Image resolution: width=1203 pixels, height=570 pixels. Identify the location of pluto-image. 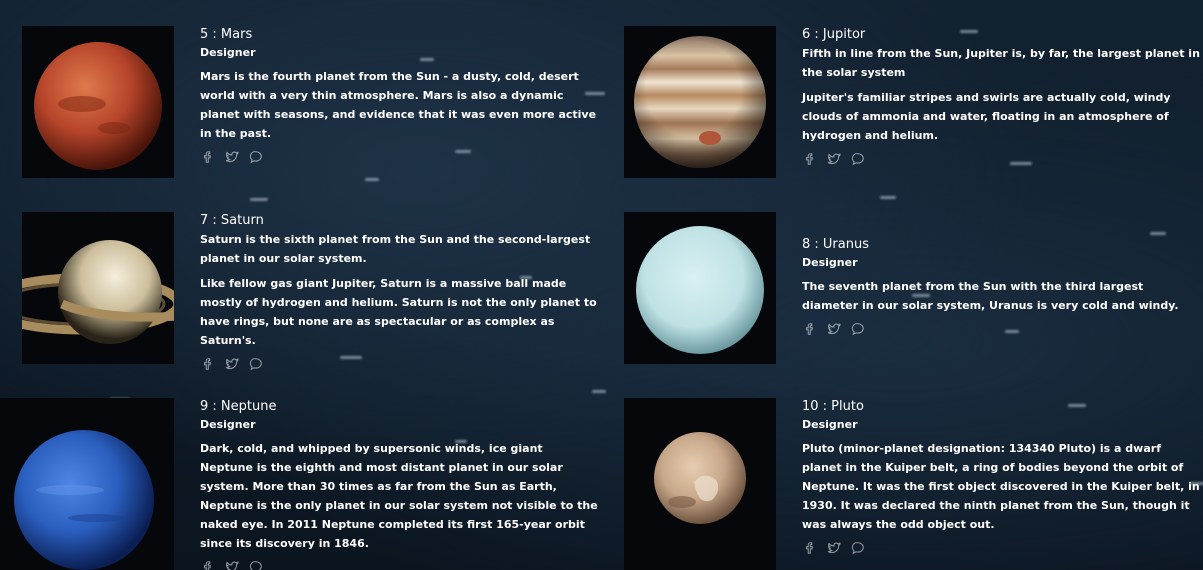
(700, 484).